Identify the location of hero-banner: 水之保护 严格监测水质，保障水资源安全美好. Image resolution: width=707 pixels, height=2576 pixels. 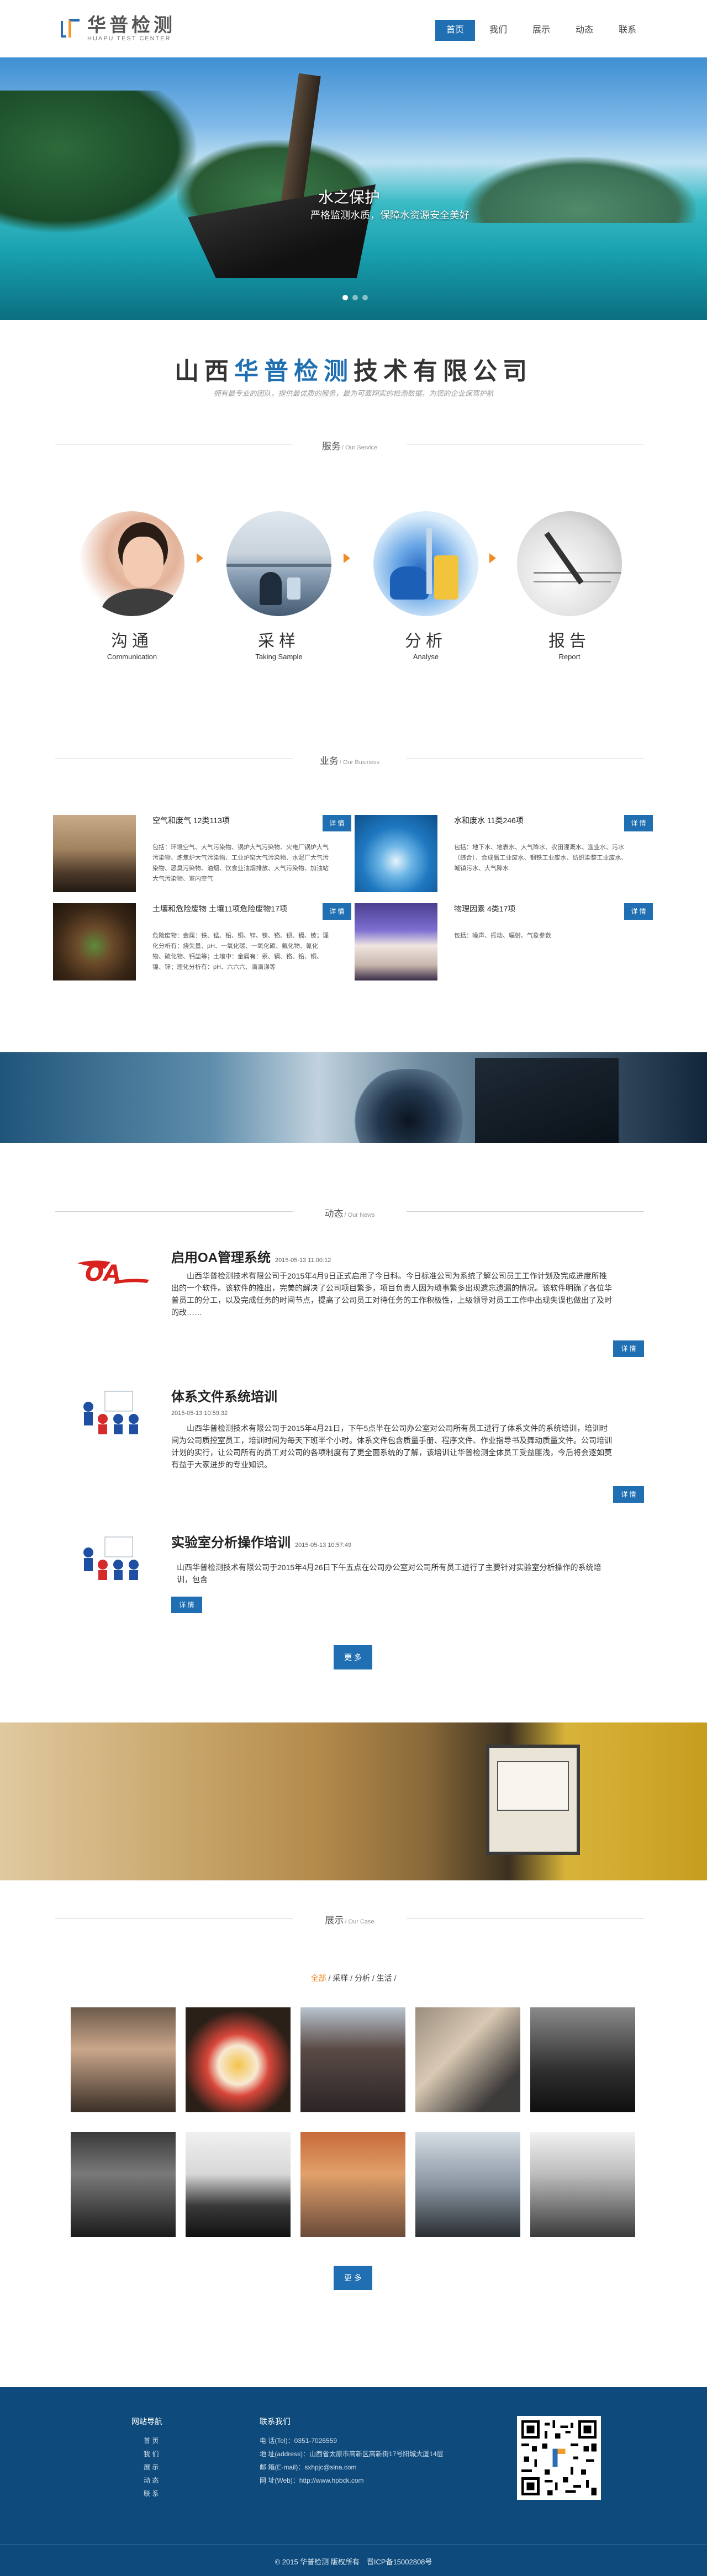
(353, 188).